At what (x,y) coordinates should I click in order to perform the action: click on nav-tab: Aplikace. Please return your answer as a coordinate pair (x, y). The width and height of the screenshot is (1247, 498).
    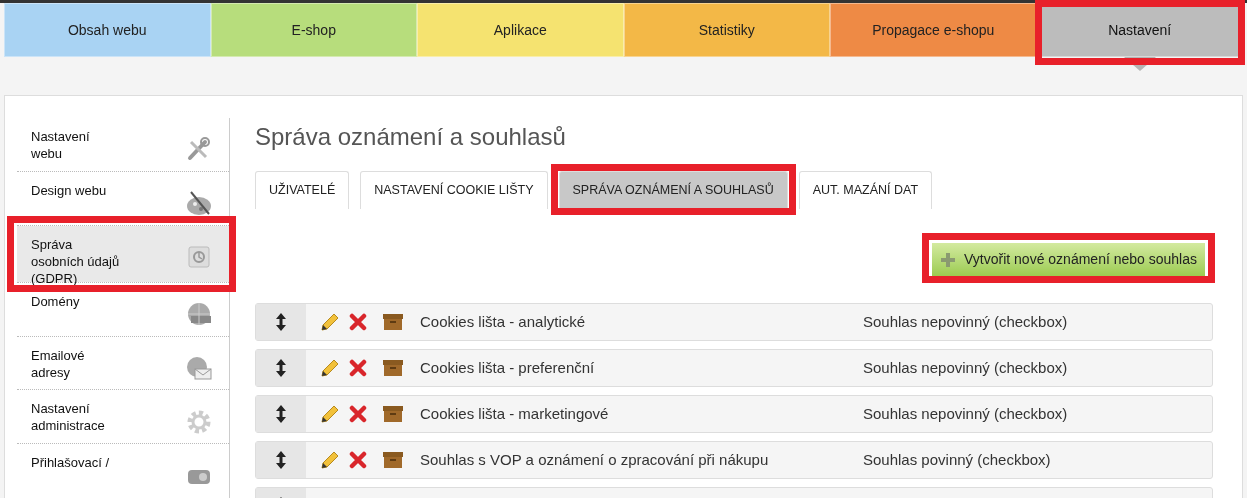
    Looking at the image, I should click on (520, 30).